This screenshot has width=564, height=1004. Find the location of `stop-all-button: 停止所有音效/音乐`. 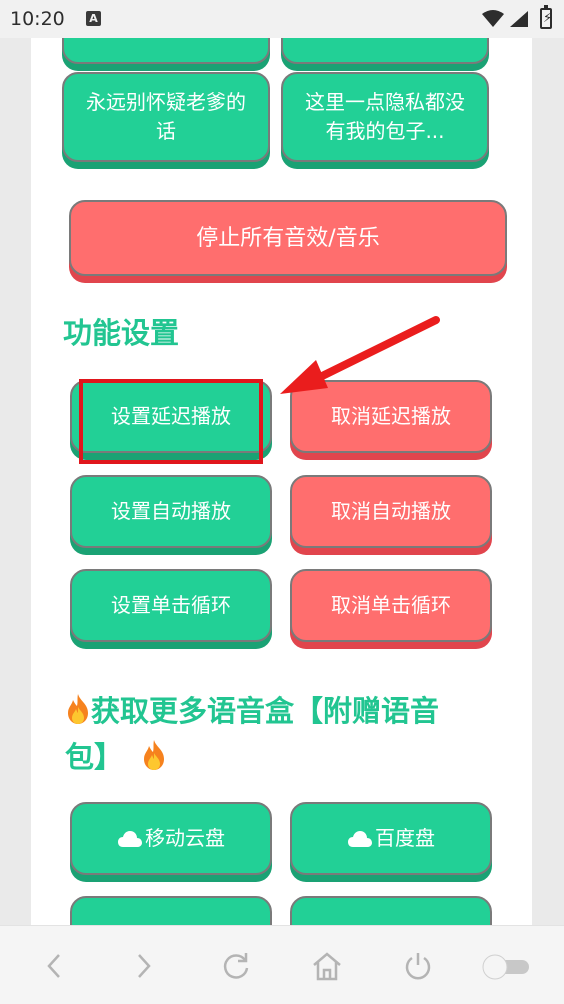

stop-all-button: 停止所有音效/音乐 is located at coordinates (288, 238).